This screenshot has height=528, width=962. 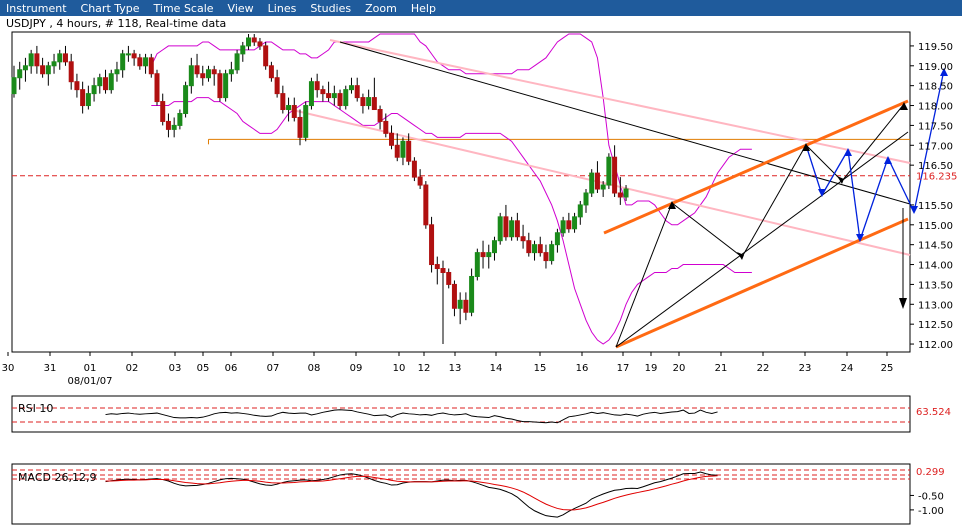 What do you see at coordinates (57, 477) in the screenshot?
I see `macd-title: MACD 26,12,9` at bounding box center [57, 477].